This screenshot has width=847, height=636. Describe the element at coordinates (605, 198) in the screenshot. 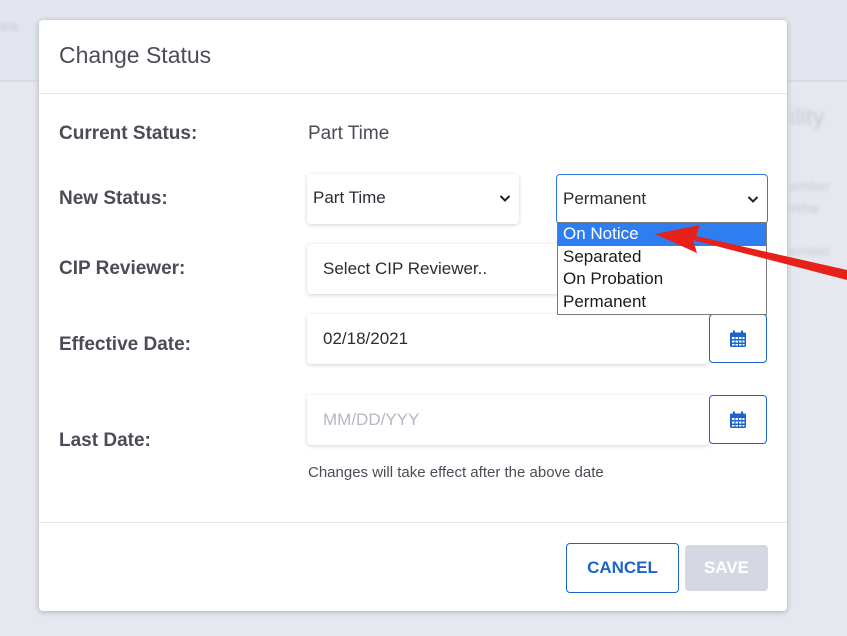

I see `status-type-value: Permanent` at that location.